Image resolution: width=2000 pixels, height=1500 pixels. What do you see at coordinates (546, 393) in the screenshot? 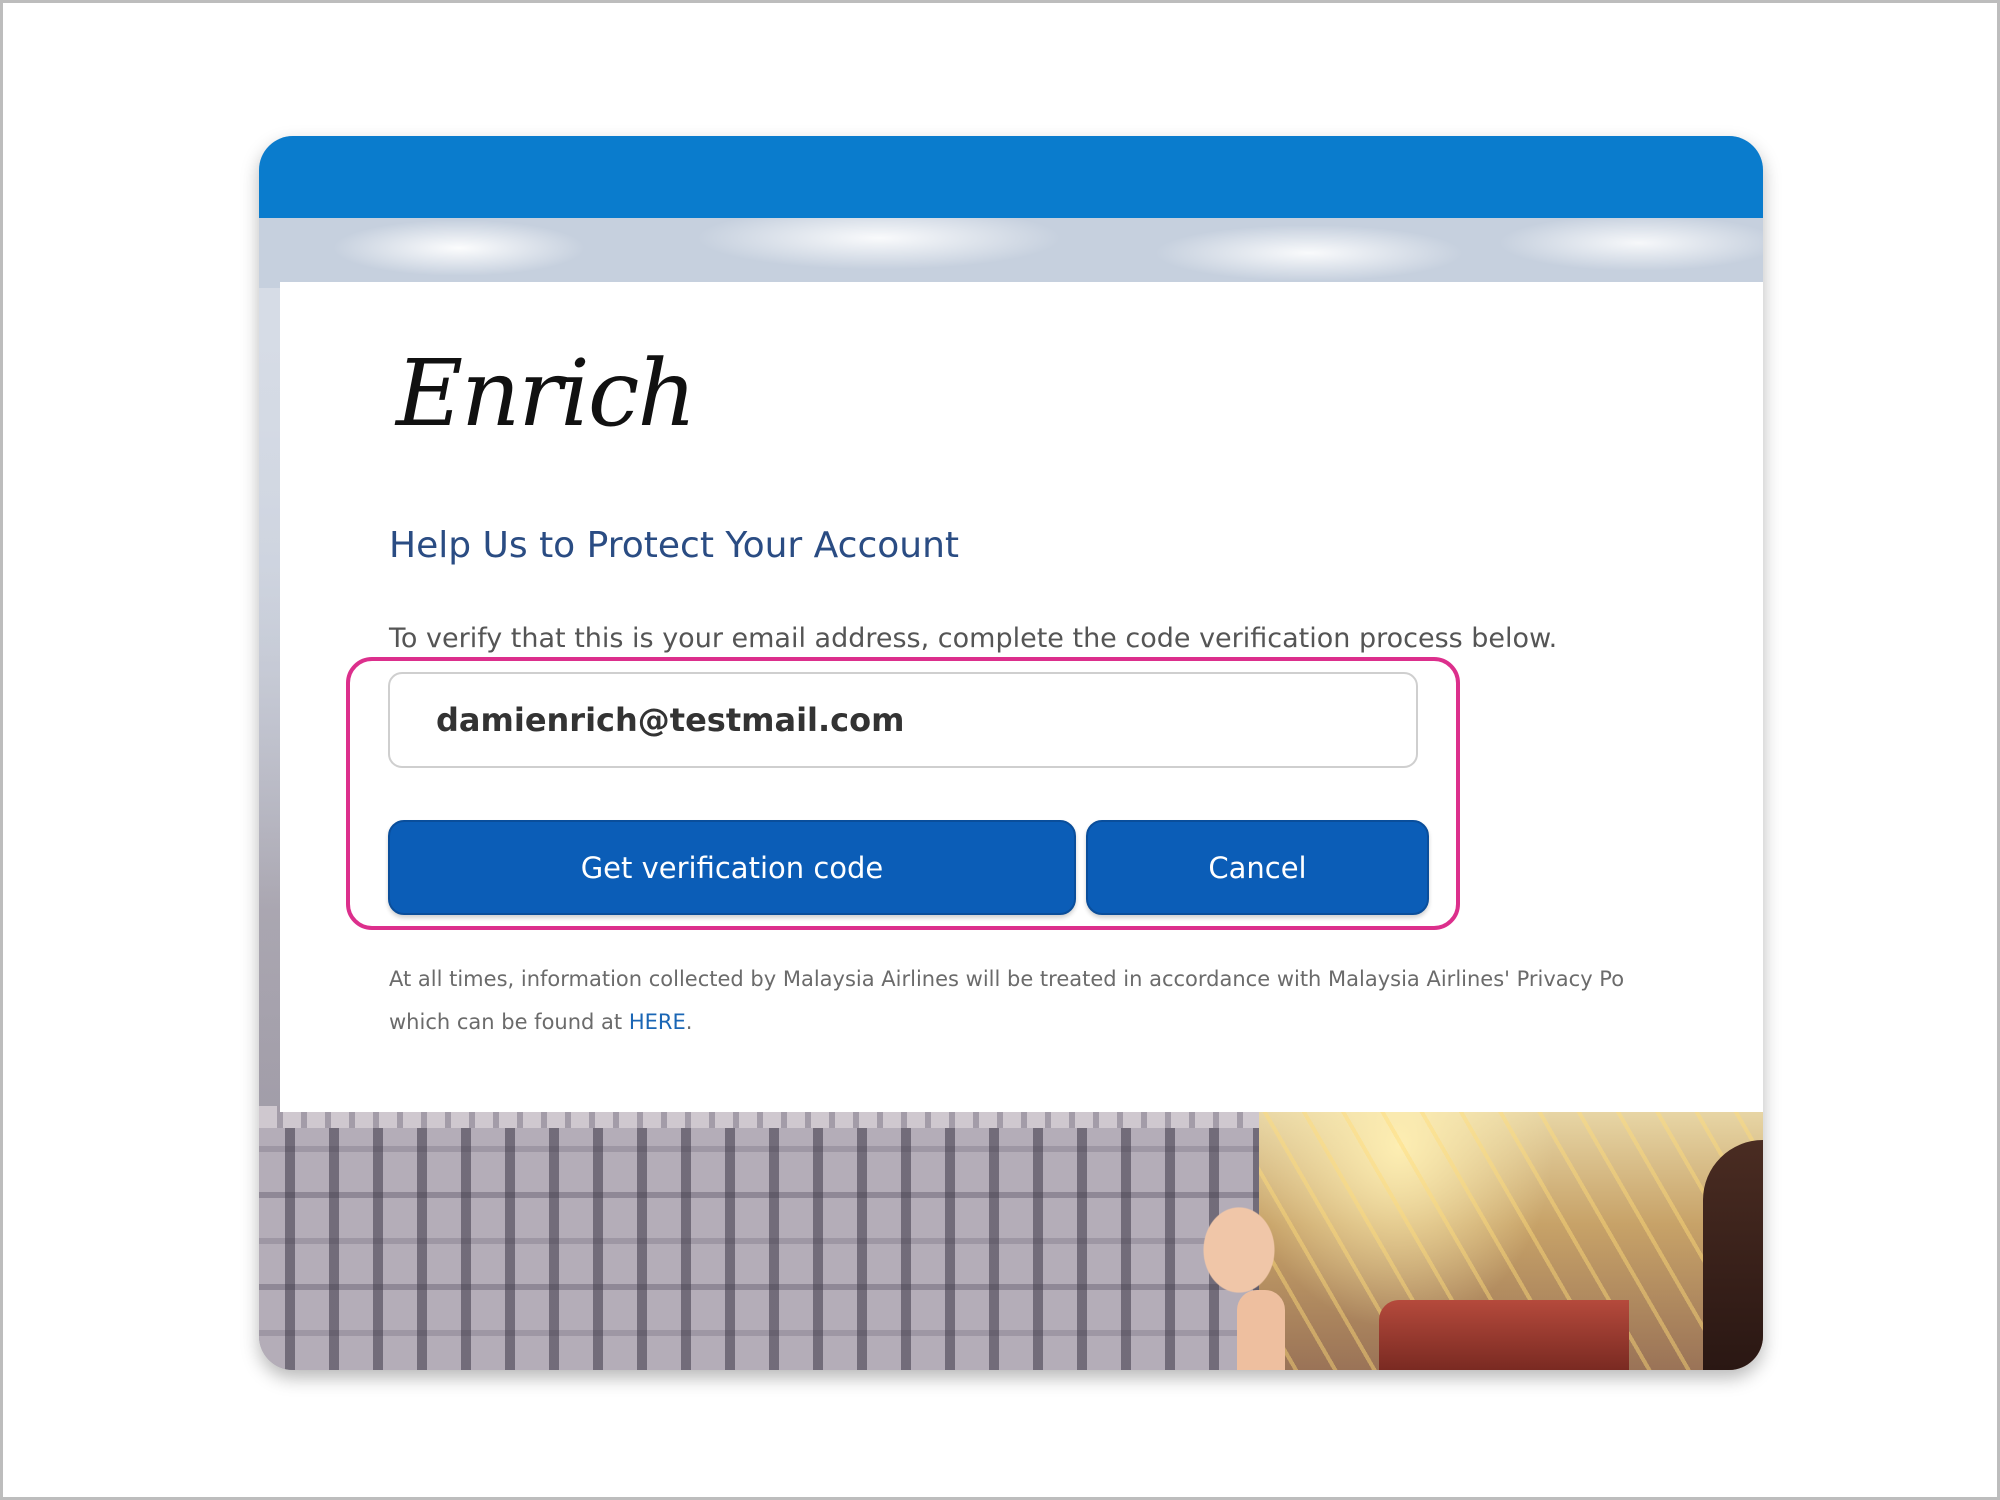
I see `enrich-logo: Enrich` at bounding box center [546, 393].